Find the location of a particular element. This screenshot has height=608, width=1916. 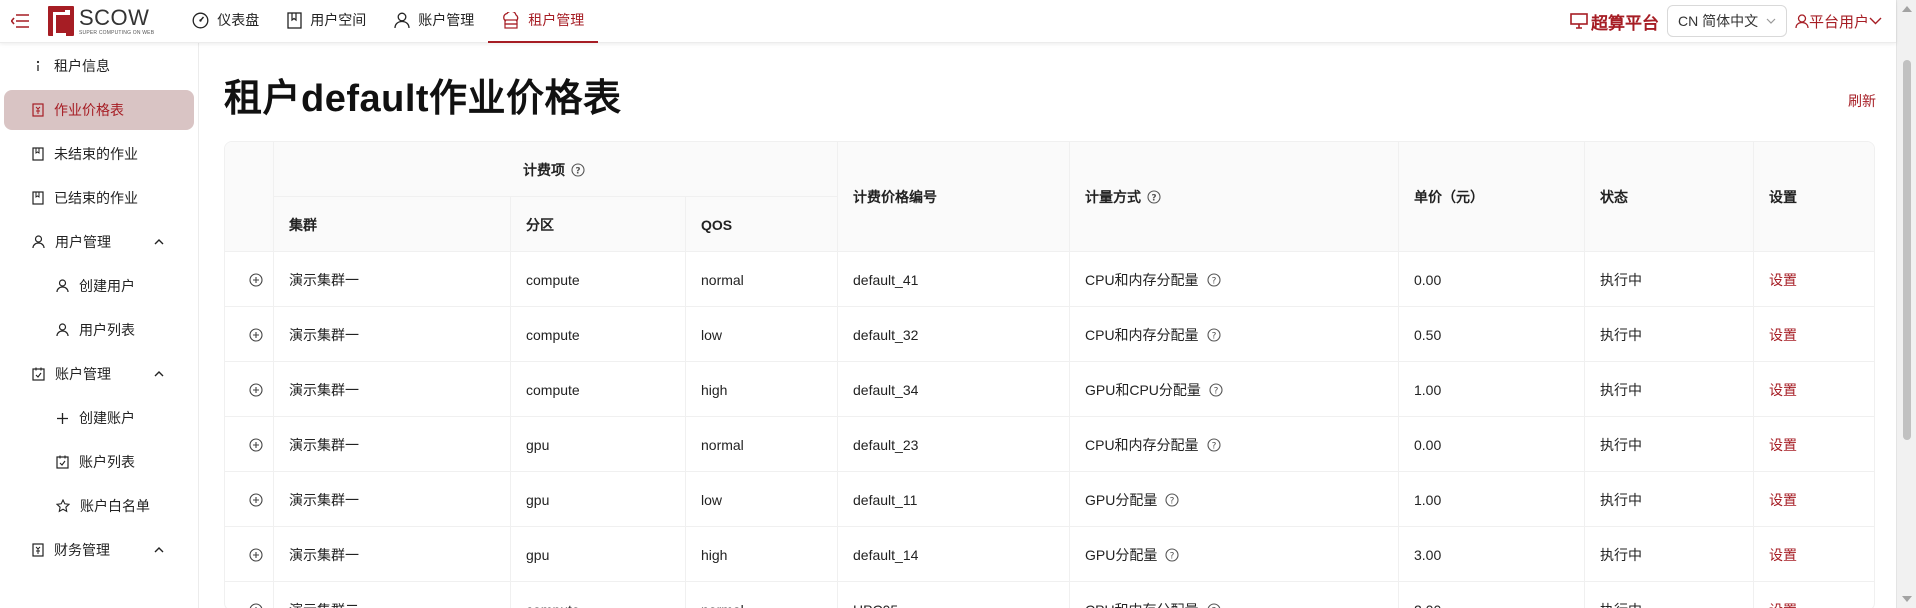

nav-account-management: 账户管理 is located at coordinates (434, 21).